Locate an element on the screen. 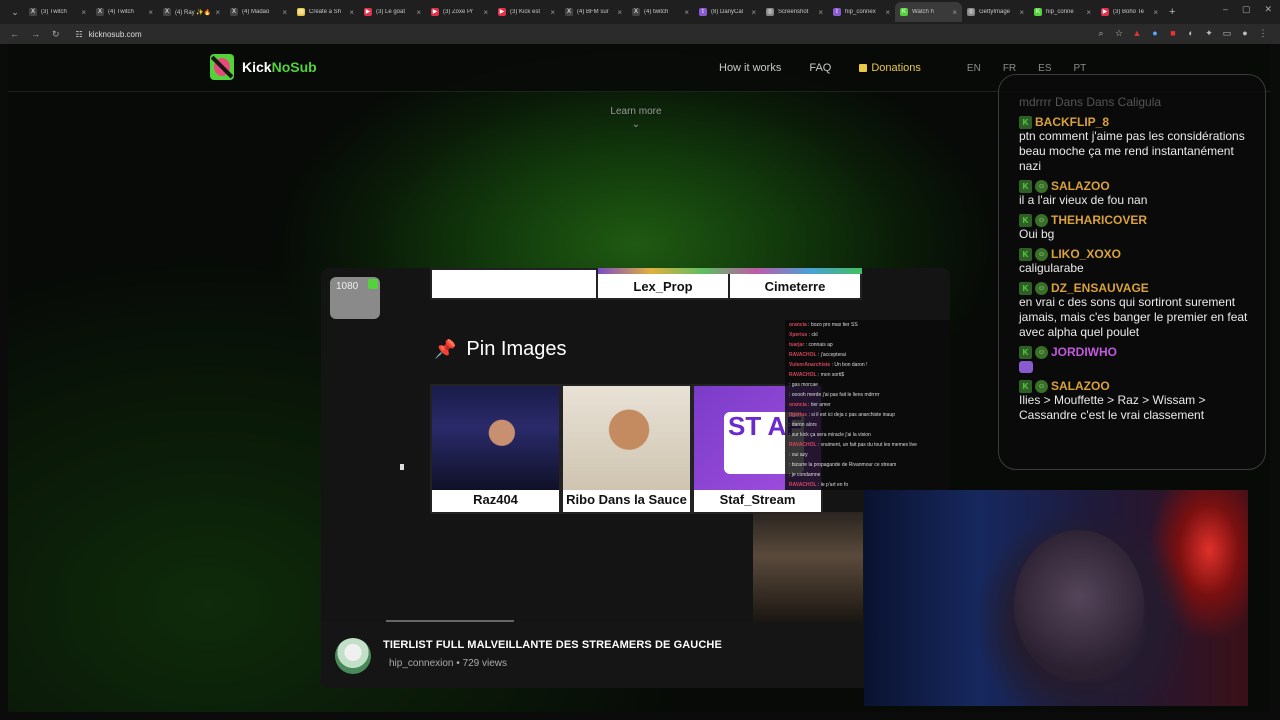  overlay-chat-line: orancia : bozo pro max tier SS is located at coordinates (867, 325).